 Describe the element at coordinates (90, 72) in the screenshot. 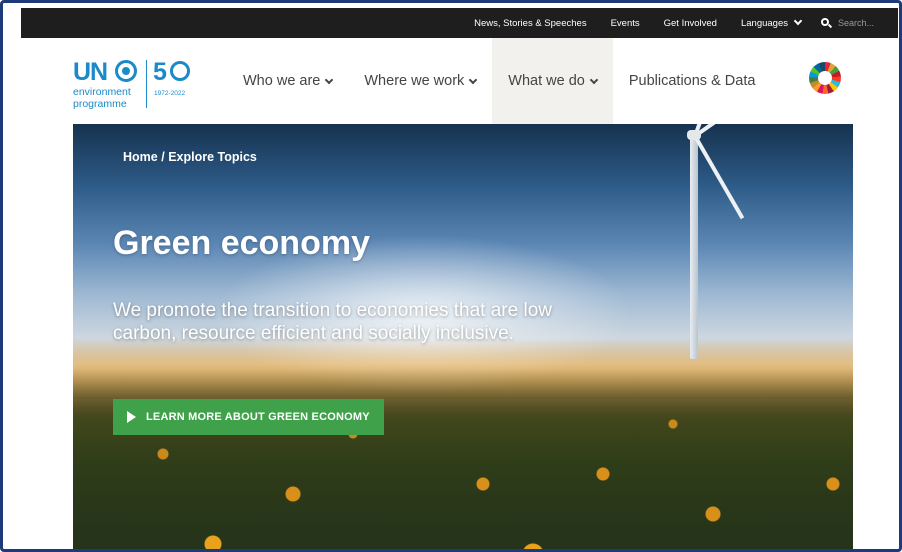

I see `logo-un-text: UN` at that location.